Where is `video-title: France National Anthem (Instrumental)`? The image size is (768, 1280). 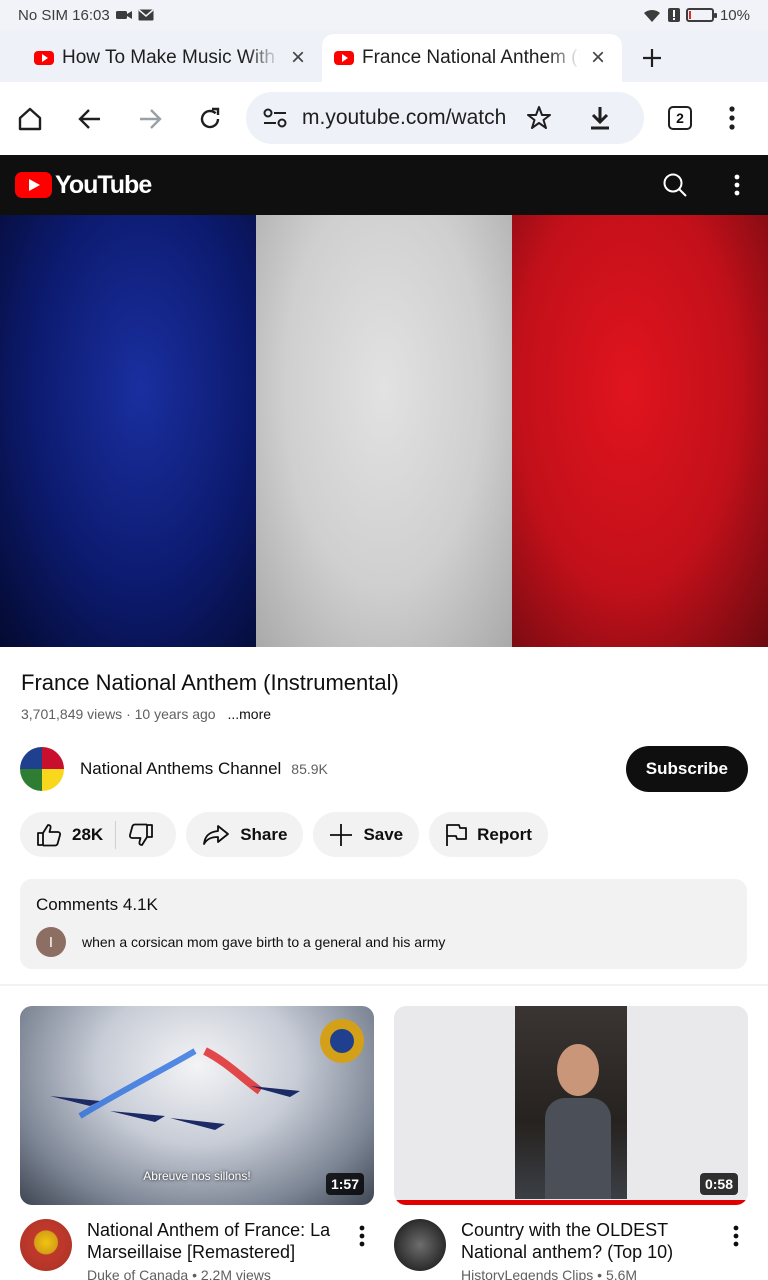 video-title: France National Anthem (Instrumental) is located at coordinates (210, 682).